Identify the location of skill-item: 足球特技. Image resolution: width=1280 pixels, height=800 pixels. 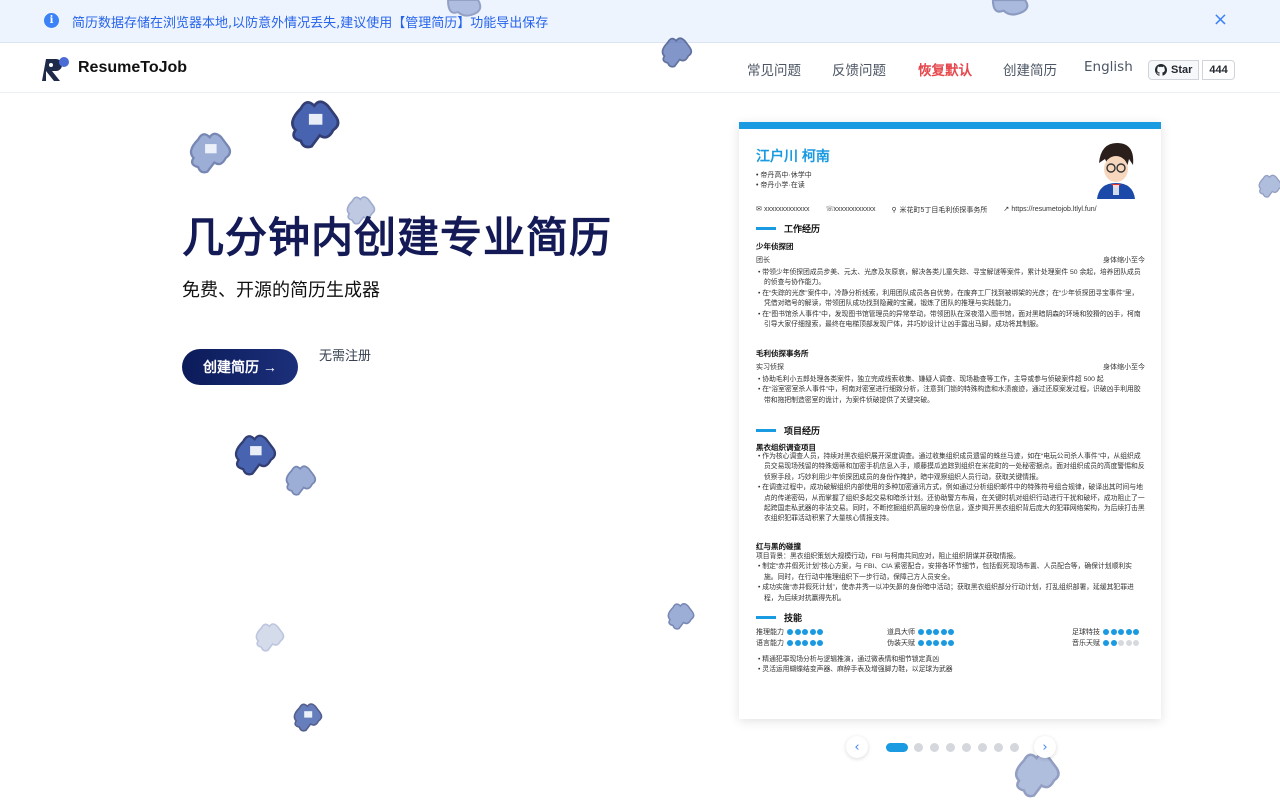
(1105, 632).